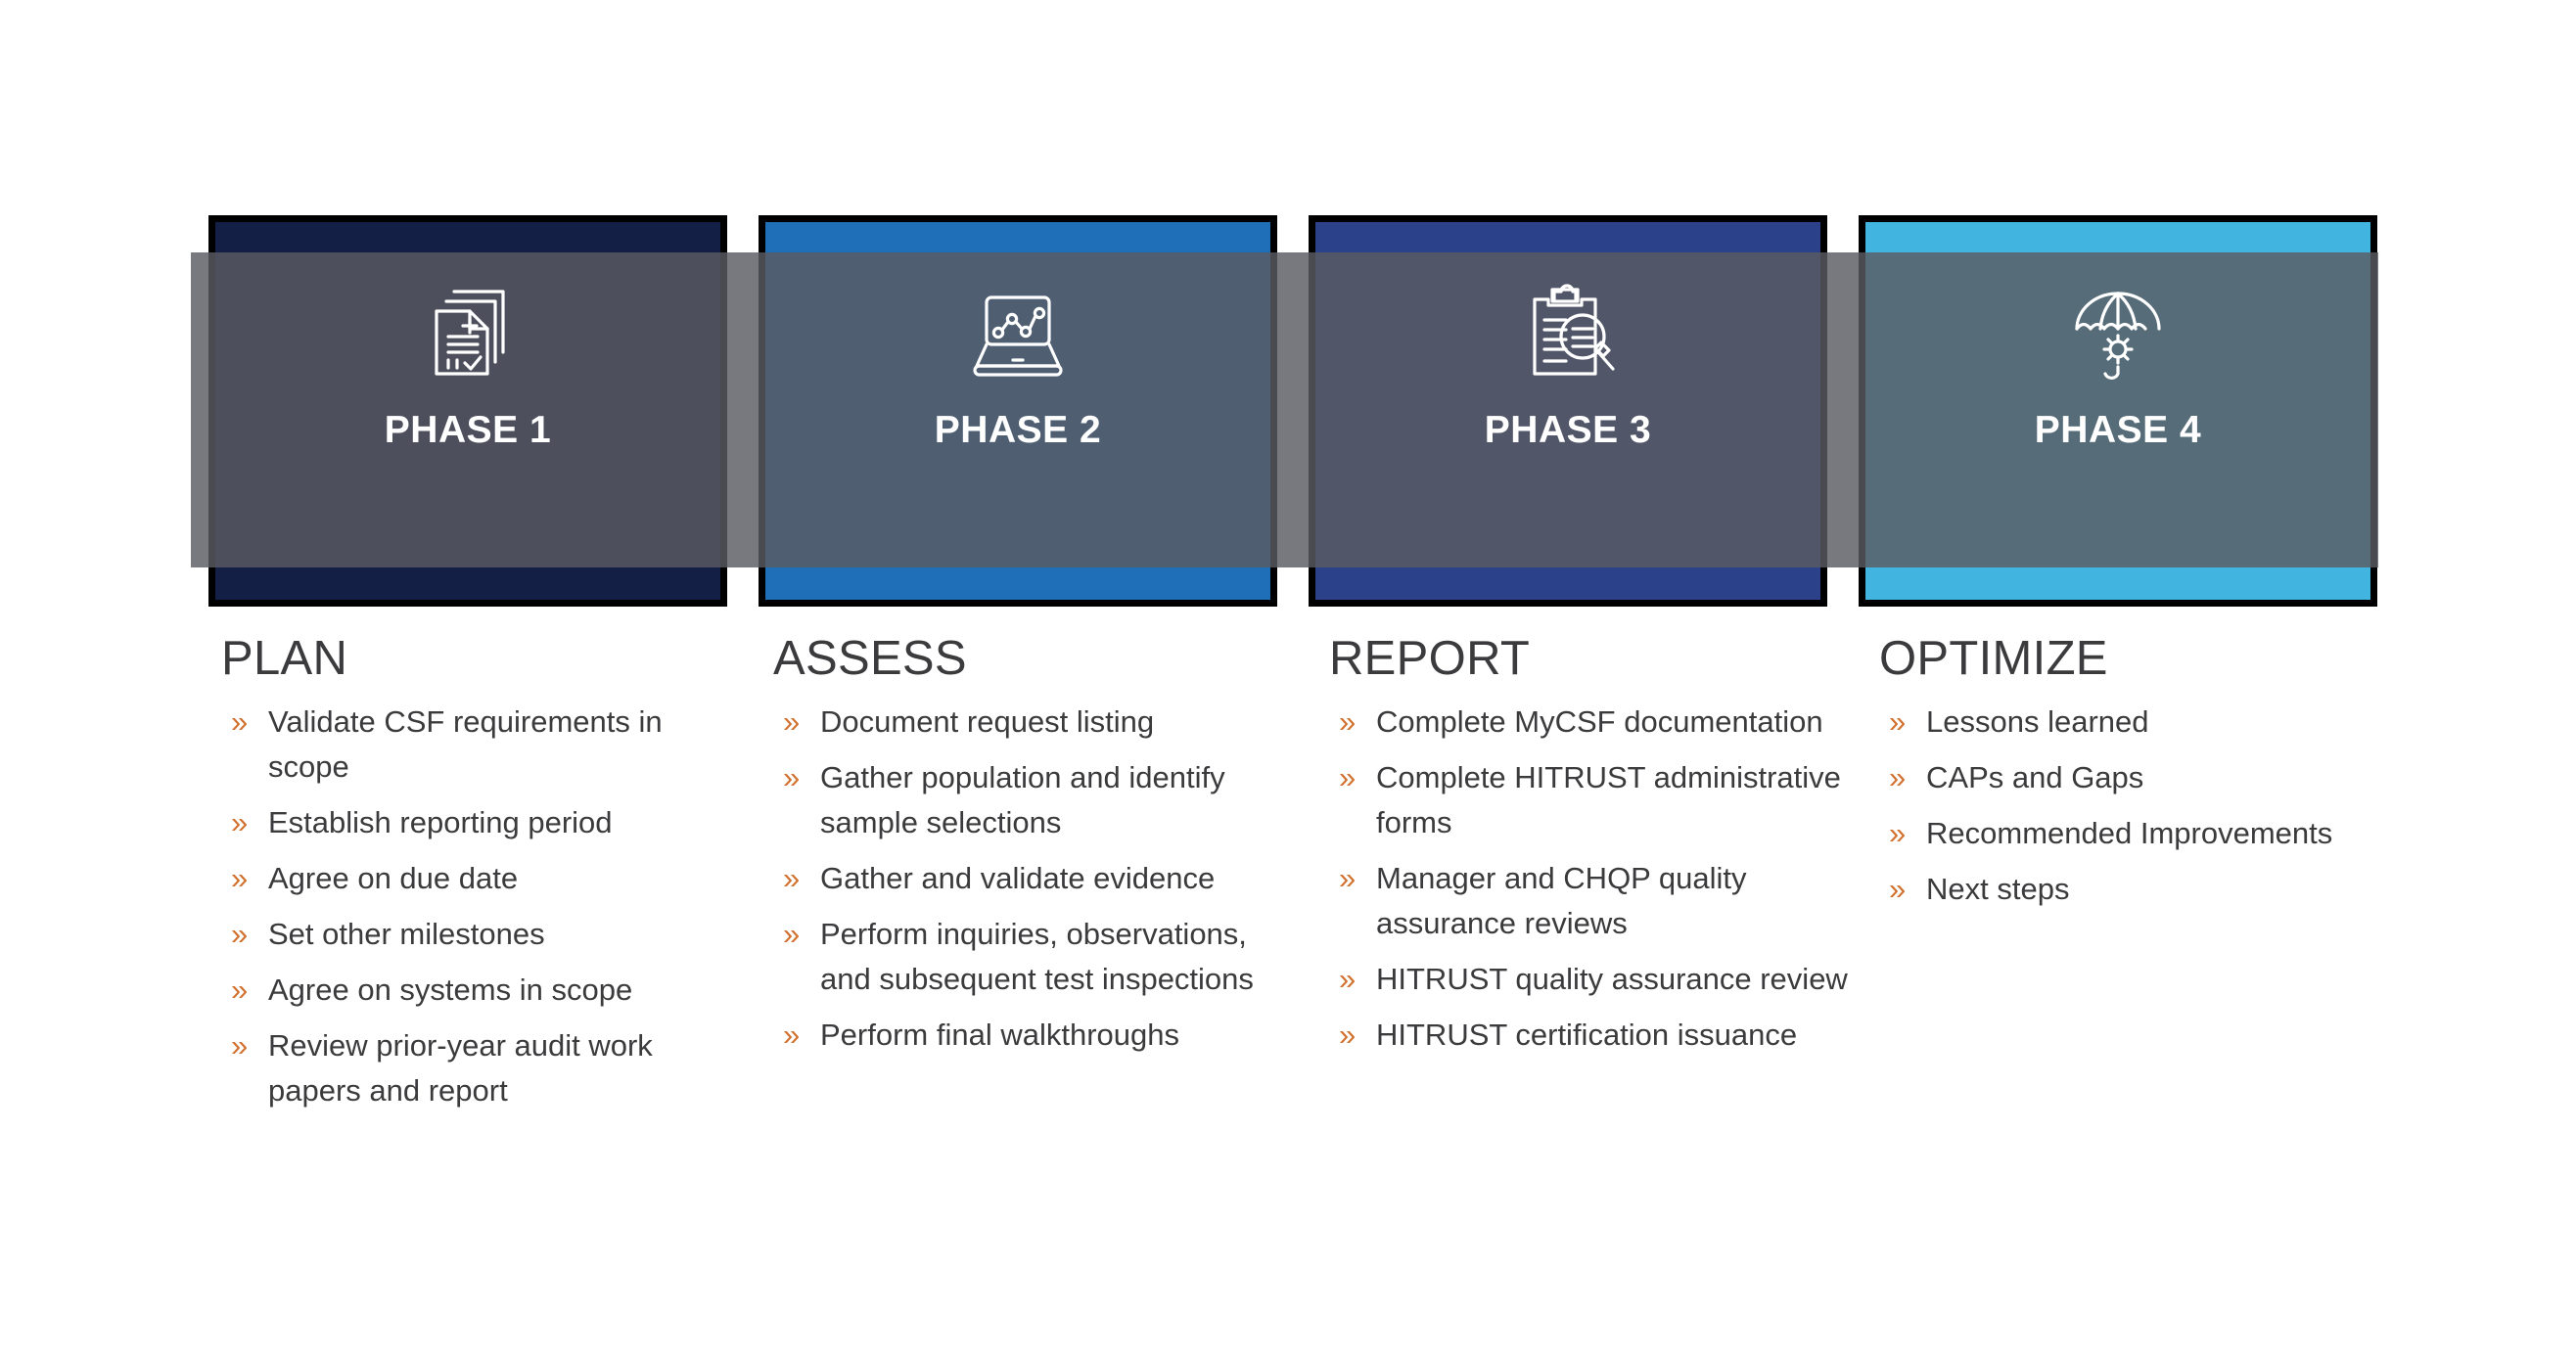 The image size is (2576, 1358). I want to click on list-item-label: Perform final walkthroughs, so click(1000, 1035).